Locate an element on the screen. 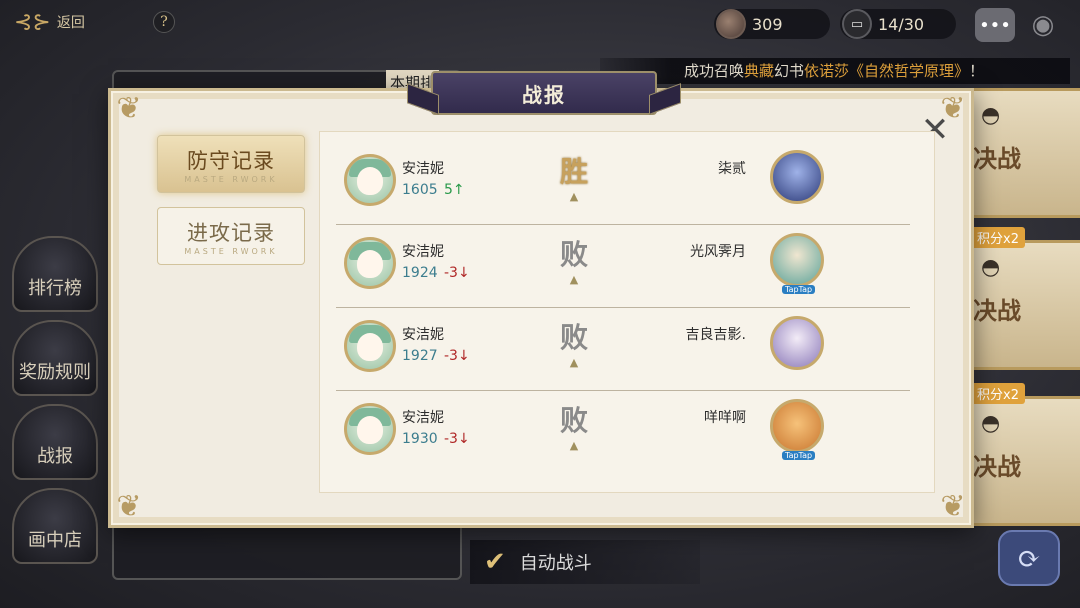  location-pin-icon: ◉ is located at coordinates (1043, 25).